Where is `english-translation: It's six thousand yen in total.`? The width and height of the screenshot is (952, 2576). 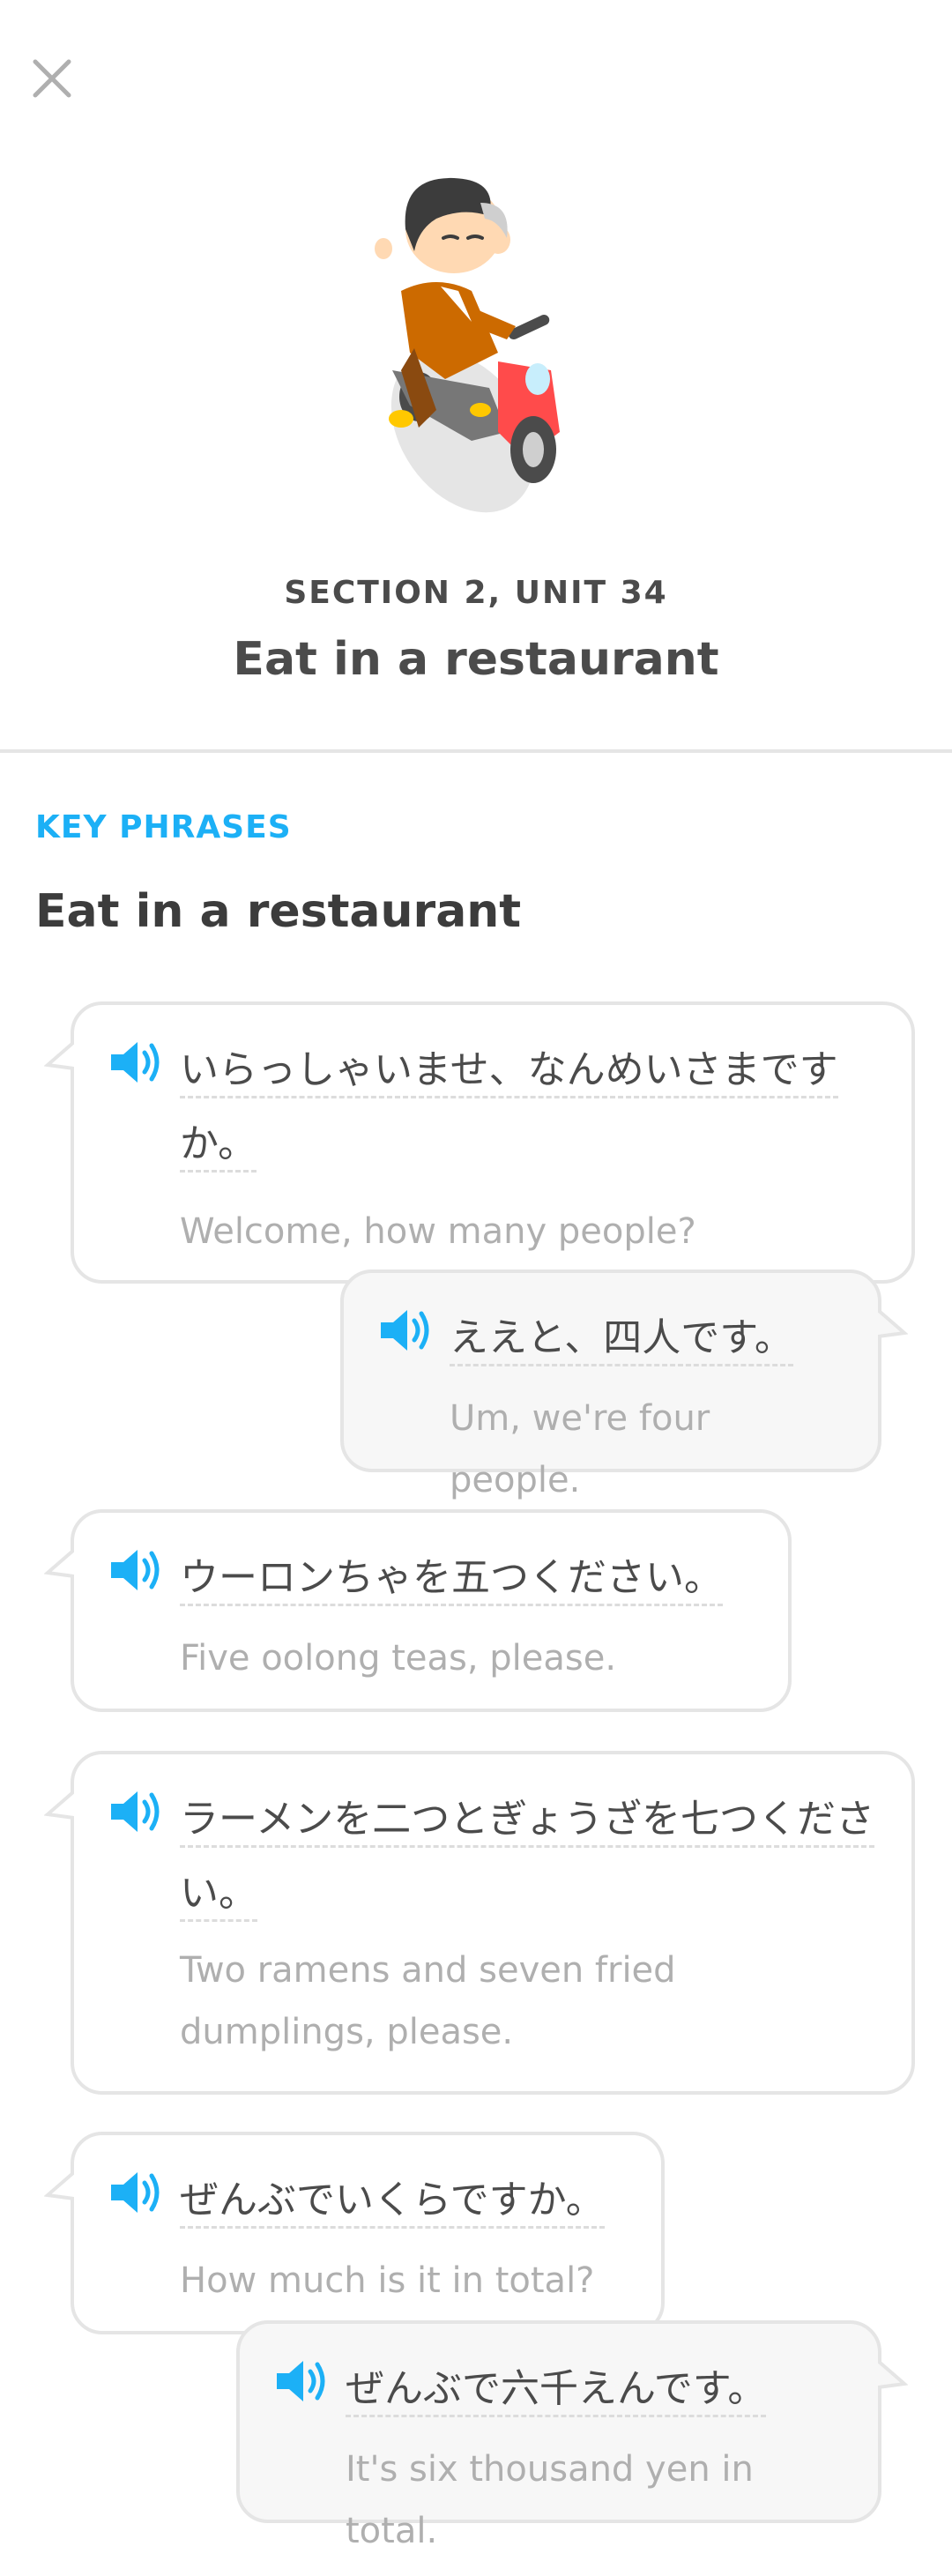
english-translation: It's six thousand yen in total. is located at coordinates (550, 2500).